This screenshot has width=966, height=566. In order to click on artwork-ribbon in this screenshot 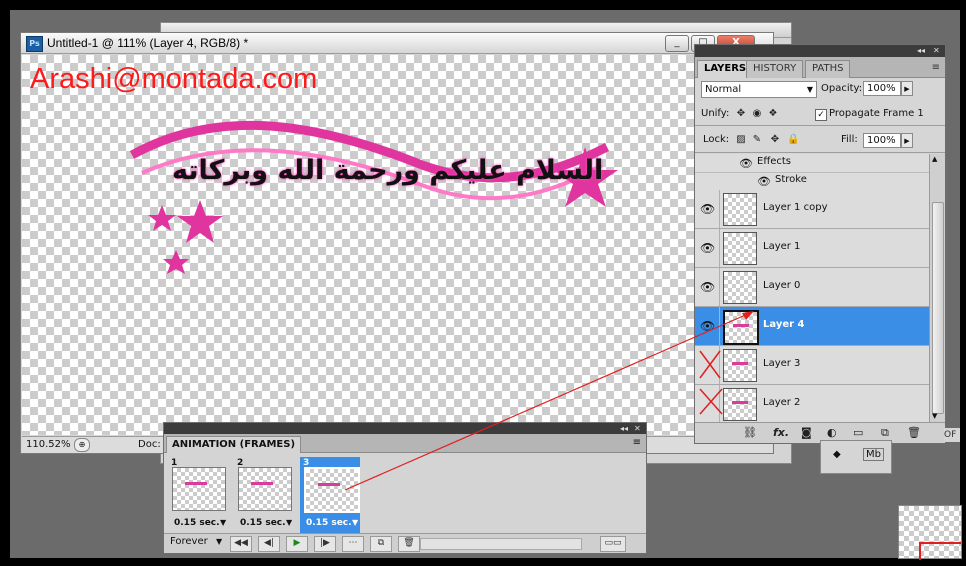, I will do `click(373, 197)`.